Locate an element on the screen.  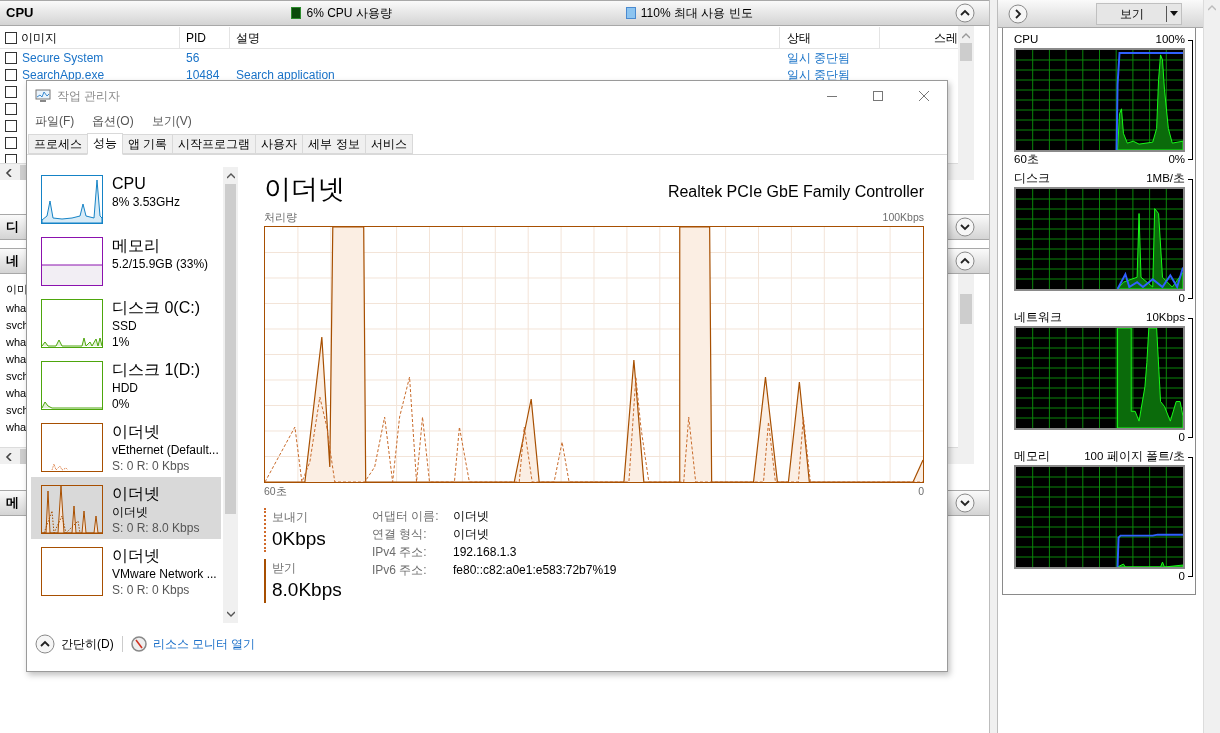
property-label: IPv4 주소: is located at coordinates (400, 552).